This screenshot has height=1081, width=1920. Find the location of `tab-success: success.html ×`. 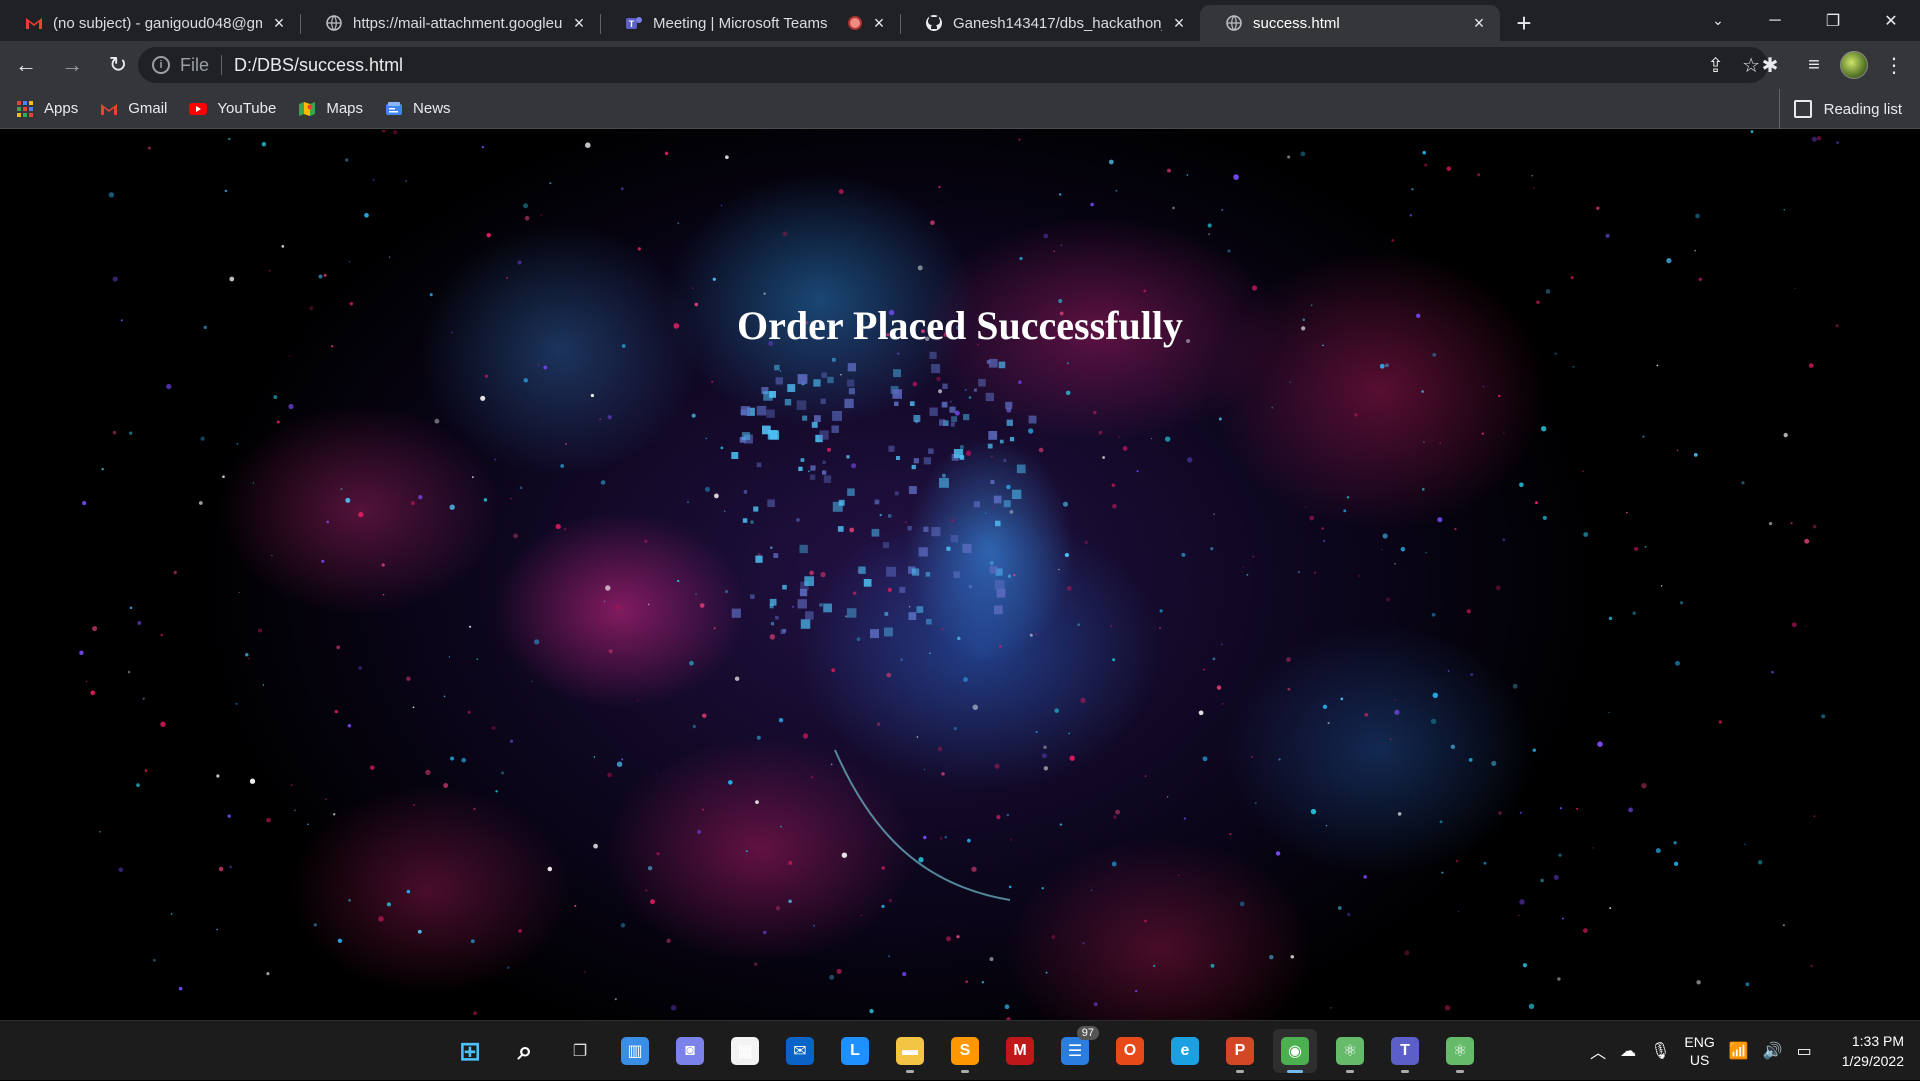

tab-success: success.html × is located at coordinates (1350, 23).